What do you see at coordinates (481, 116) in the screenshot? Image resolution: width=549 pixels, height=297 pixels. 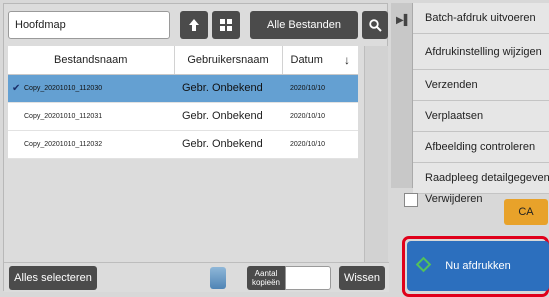 I see `move-action: Verplaatsen` at bounding box center [481, 116].